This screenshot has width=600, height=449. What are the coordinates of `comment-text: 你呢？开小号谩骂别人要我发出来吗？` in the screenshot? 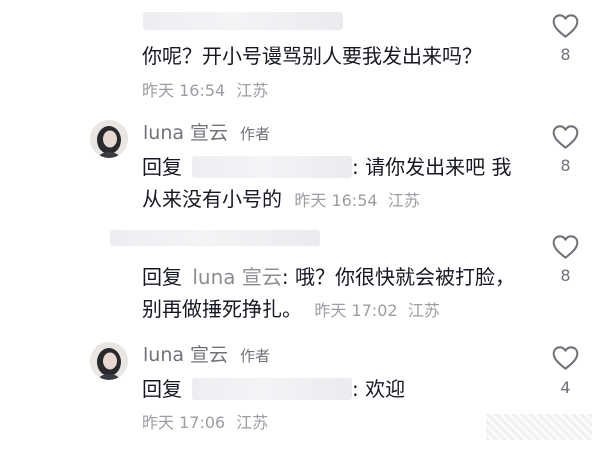 It's located at (312, 56).